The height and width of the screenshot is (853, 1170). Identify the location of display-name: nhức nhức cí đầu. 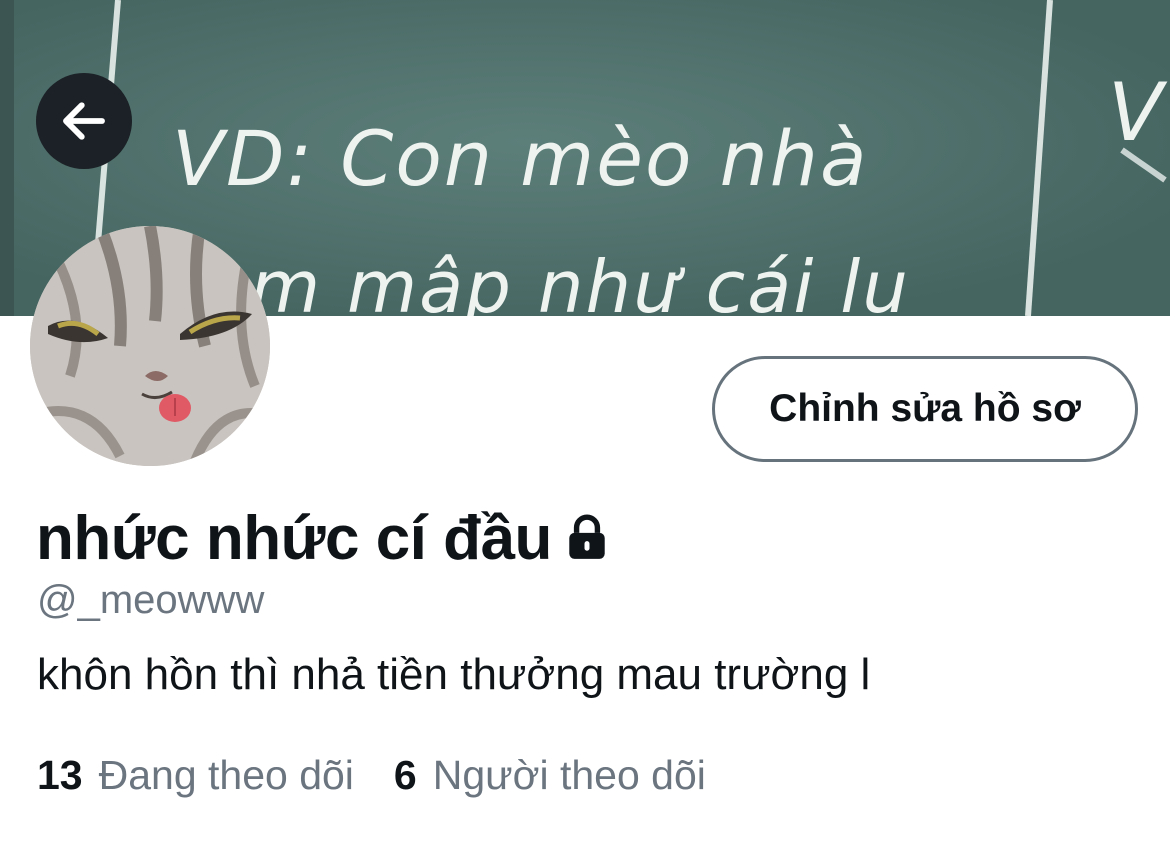
(294, 538).